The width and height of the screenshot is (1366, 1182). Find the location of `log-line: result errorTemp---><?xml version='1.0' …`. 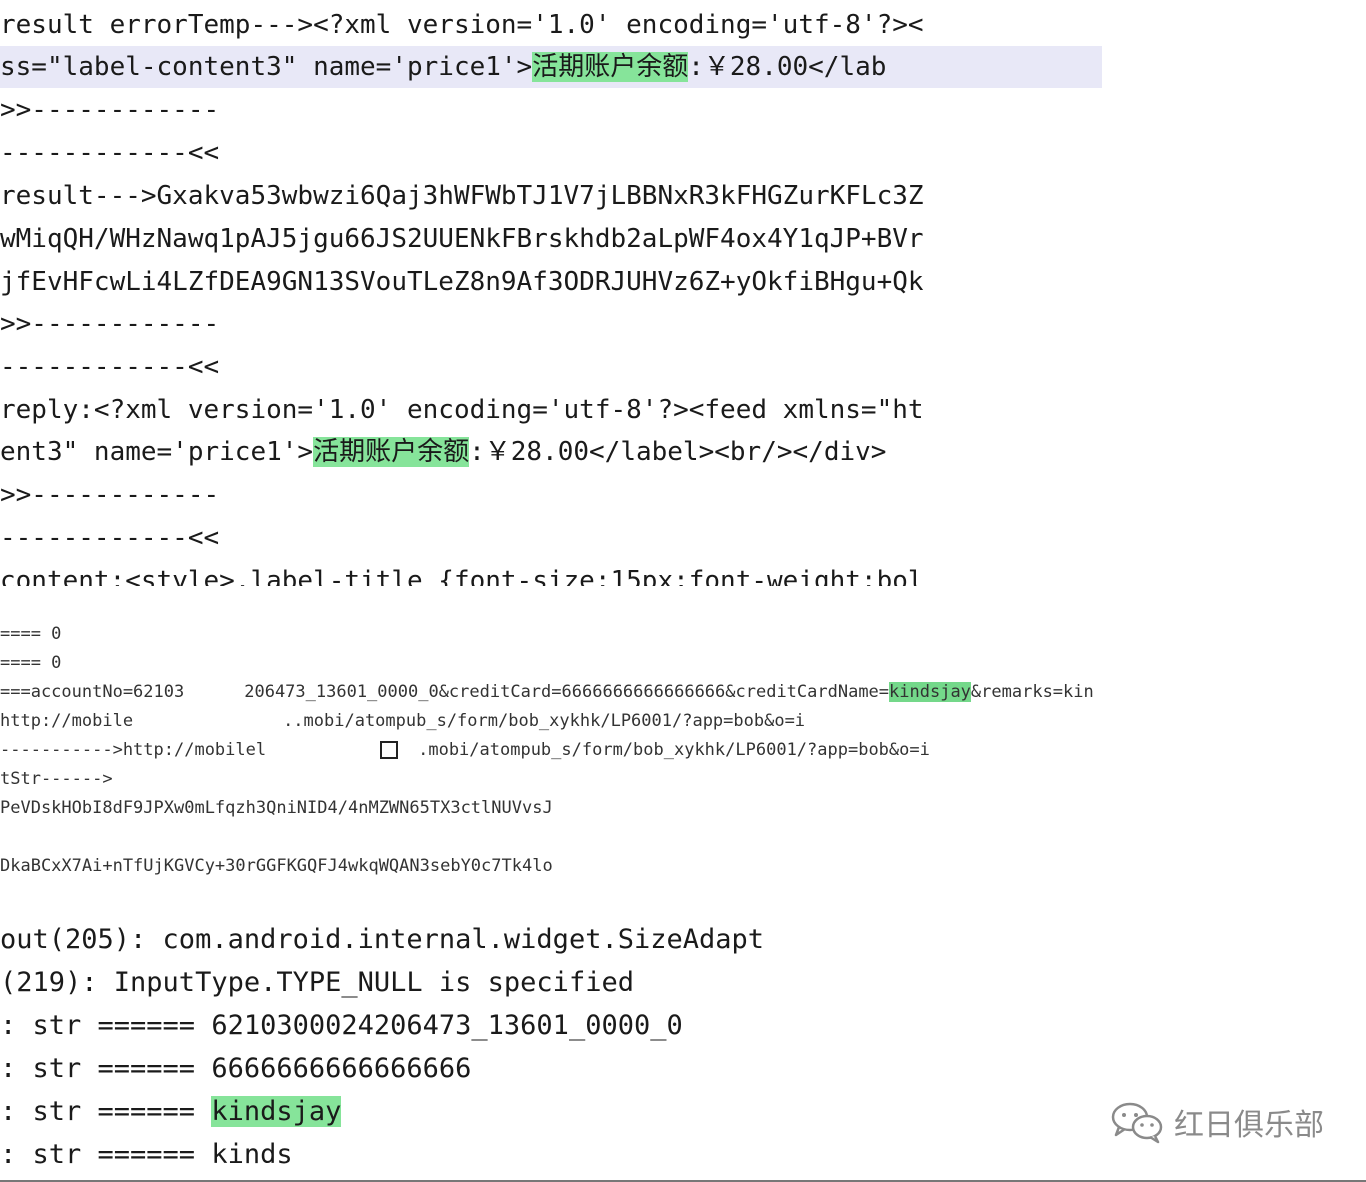

log-line: result errorTemp---><?xml version='1.0' … is located at coordinates (462, 25).